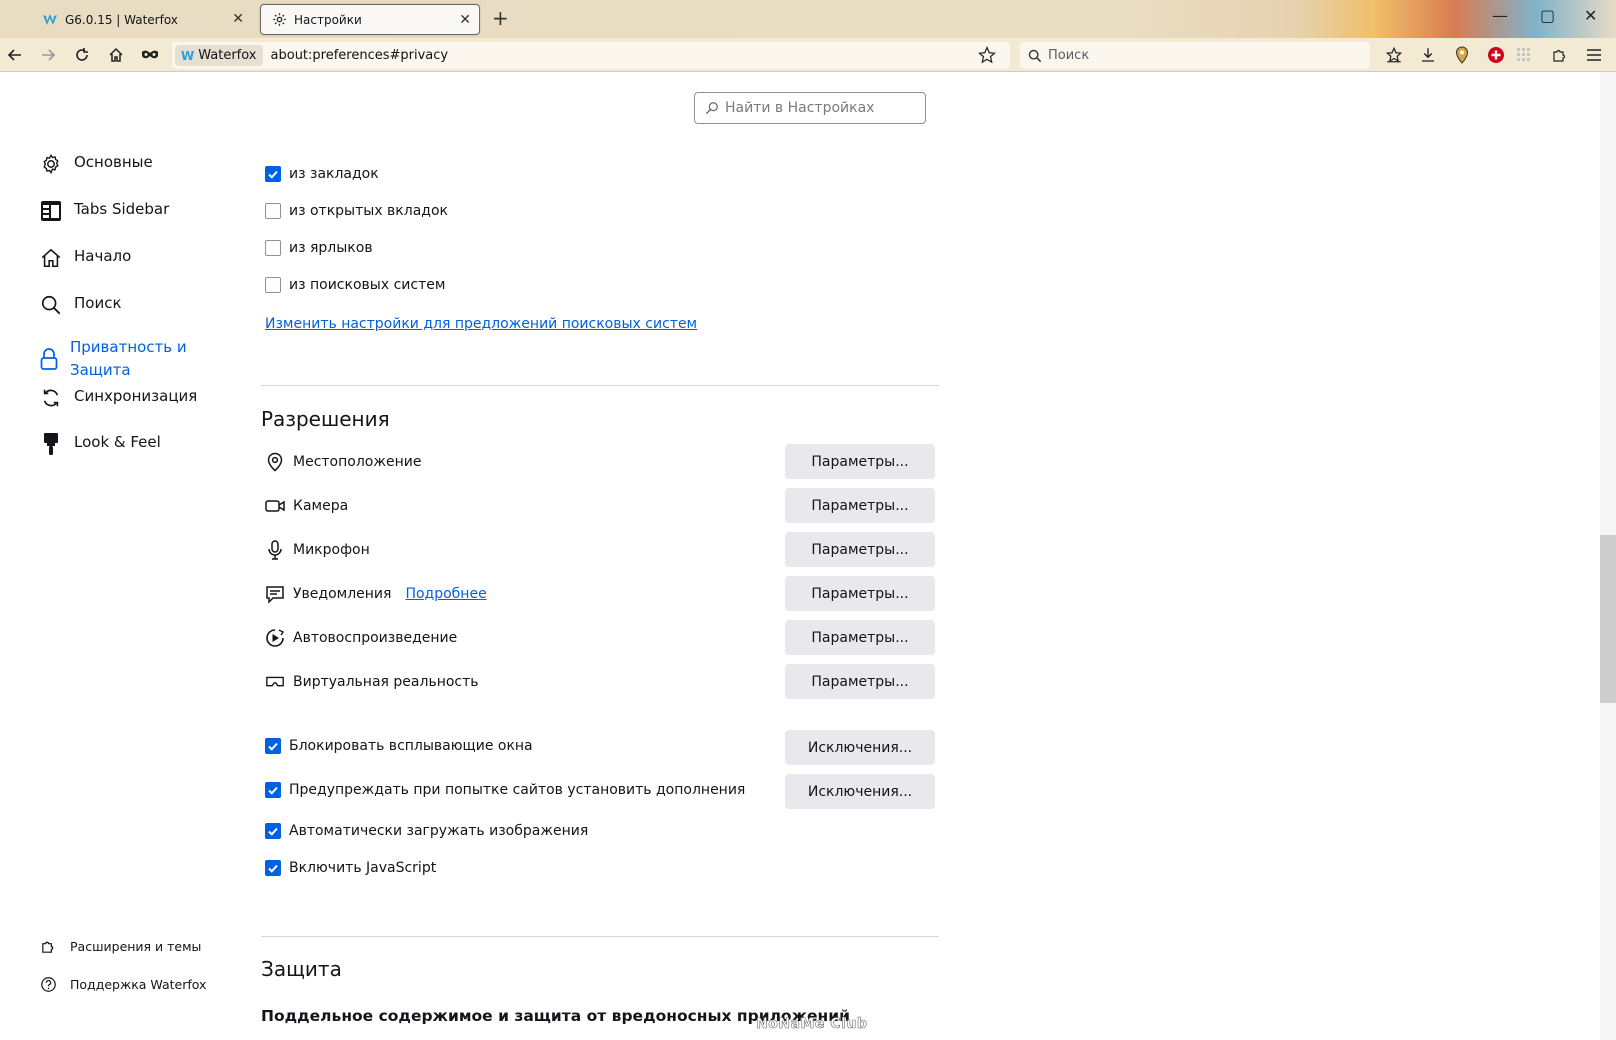 This screenshot has height=1040, width=1616. I want to click on grid-extension-button, so click(1524, 55).